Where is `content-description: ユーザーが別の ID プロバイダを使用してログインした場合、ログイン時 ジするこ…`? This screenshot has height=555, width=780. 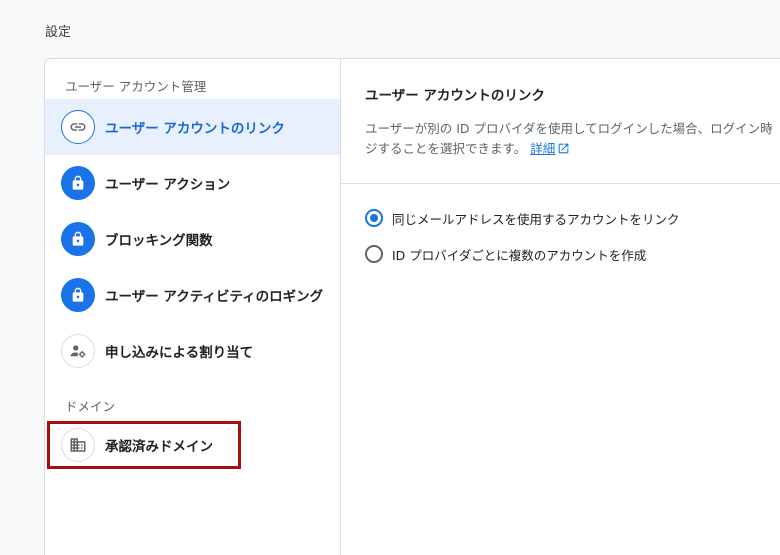
content-description: ユーザーが別の ID プロバイダを使用してログインした場合、ログイン時 ジするこ… is located at coordinates (572, 139).